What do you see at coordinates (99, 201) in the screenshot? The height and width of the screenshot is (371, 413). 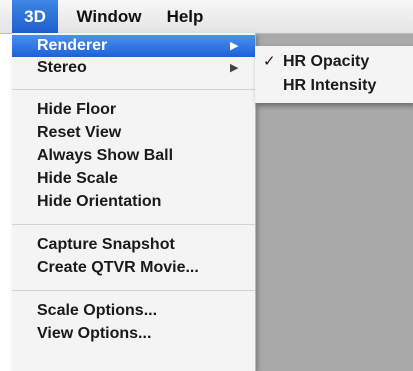 I see `menu-item-label: Hide Orientation` at bounding box center [99, 201].